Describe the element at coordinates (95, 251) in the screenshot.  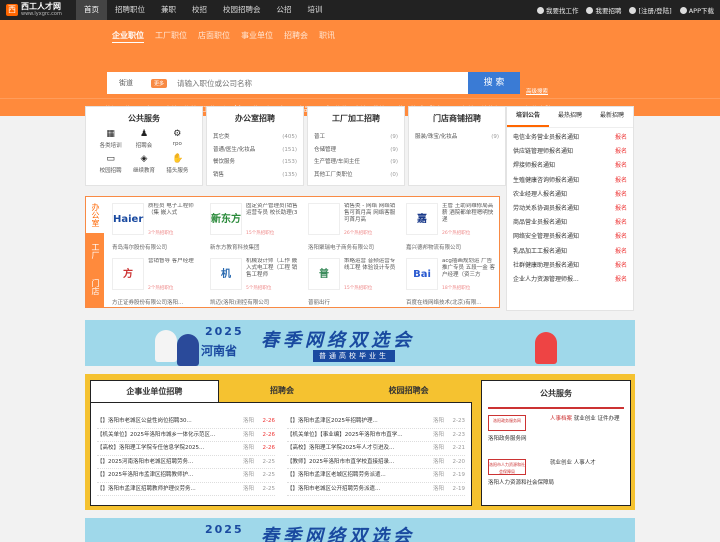
I see `tab-factory: 工厂` at that location.